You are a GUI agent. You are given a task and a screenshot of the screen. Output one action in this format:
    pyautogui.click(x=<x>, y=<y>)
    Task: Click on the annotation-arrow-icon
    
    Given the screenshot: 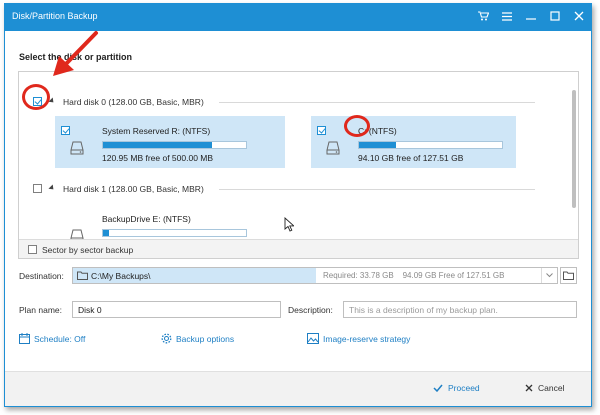 What is the action you would take?
    pyautogui.click(x=75, y=53)
    